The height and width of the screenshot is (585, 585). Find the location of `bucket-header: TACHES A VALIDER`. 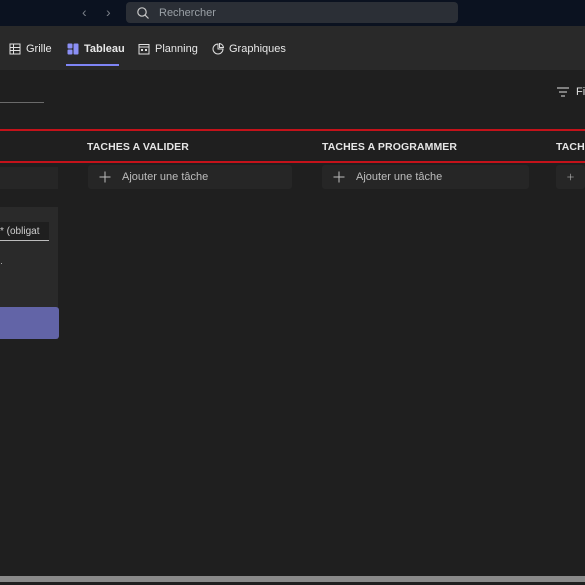

bucket-header: TACHES A VALIDER is located at coordinates (138, 147).